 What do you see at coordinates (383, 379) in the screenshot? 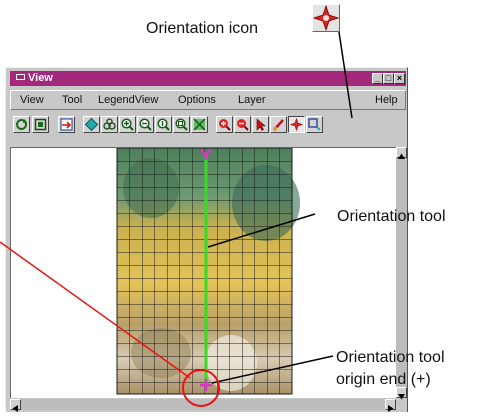
I see `origin-end-callout-line2: origin end (+)` at bounding box center [383, 379].